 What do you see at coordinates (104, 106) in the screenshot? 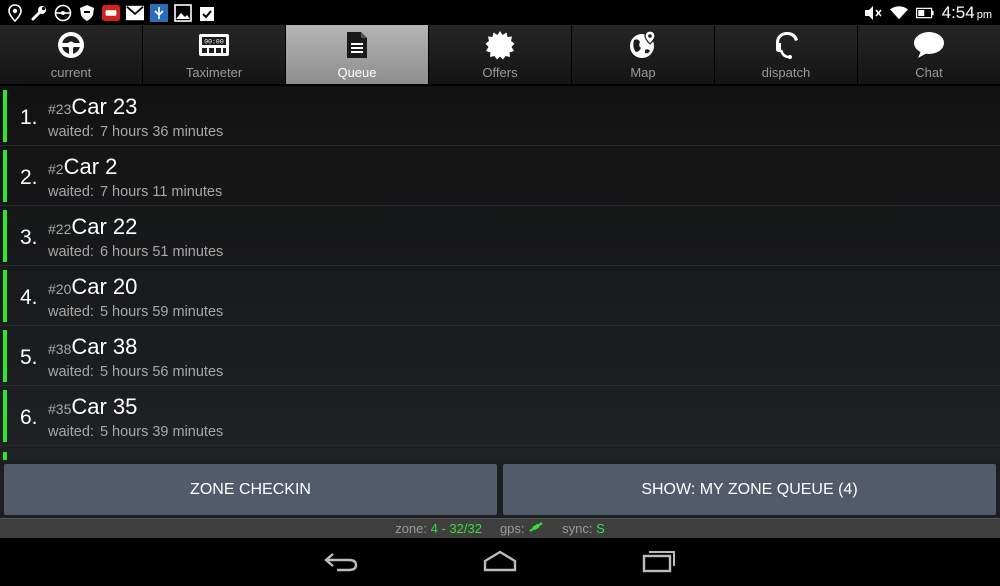
I see `car-name: Car 23` at bounding box center [104, 106].